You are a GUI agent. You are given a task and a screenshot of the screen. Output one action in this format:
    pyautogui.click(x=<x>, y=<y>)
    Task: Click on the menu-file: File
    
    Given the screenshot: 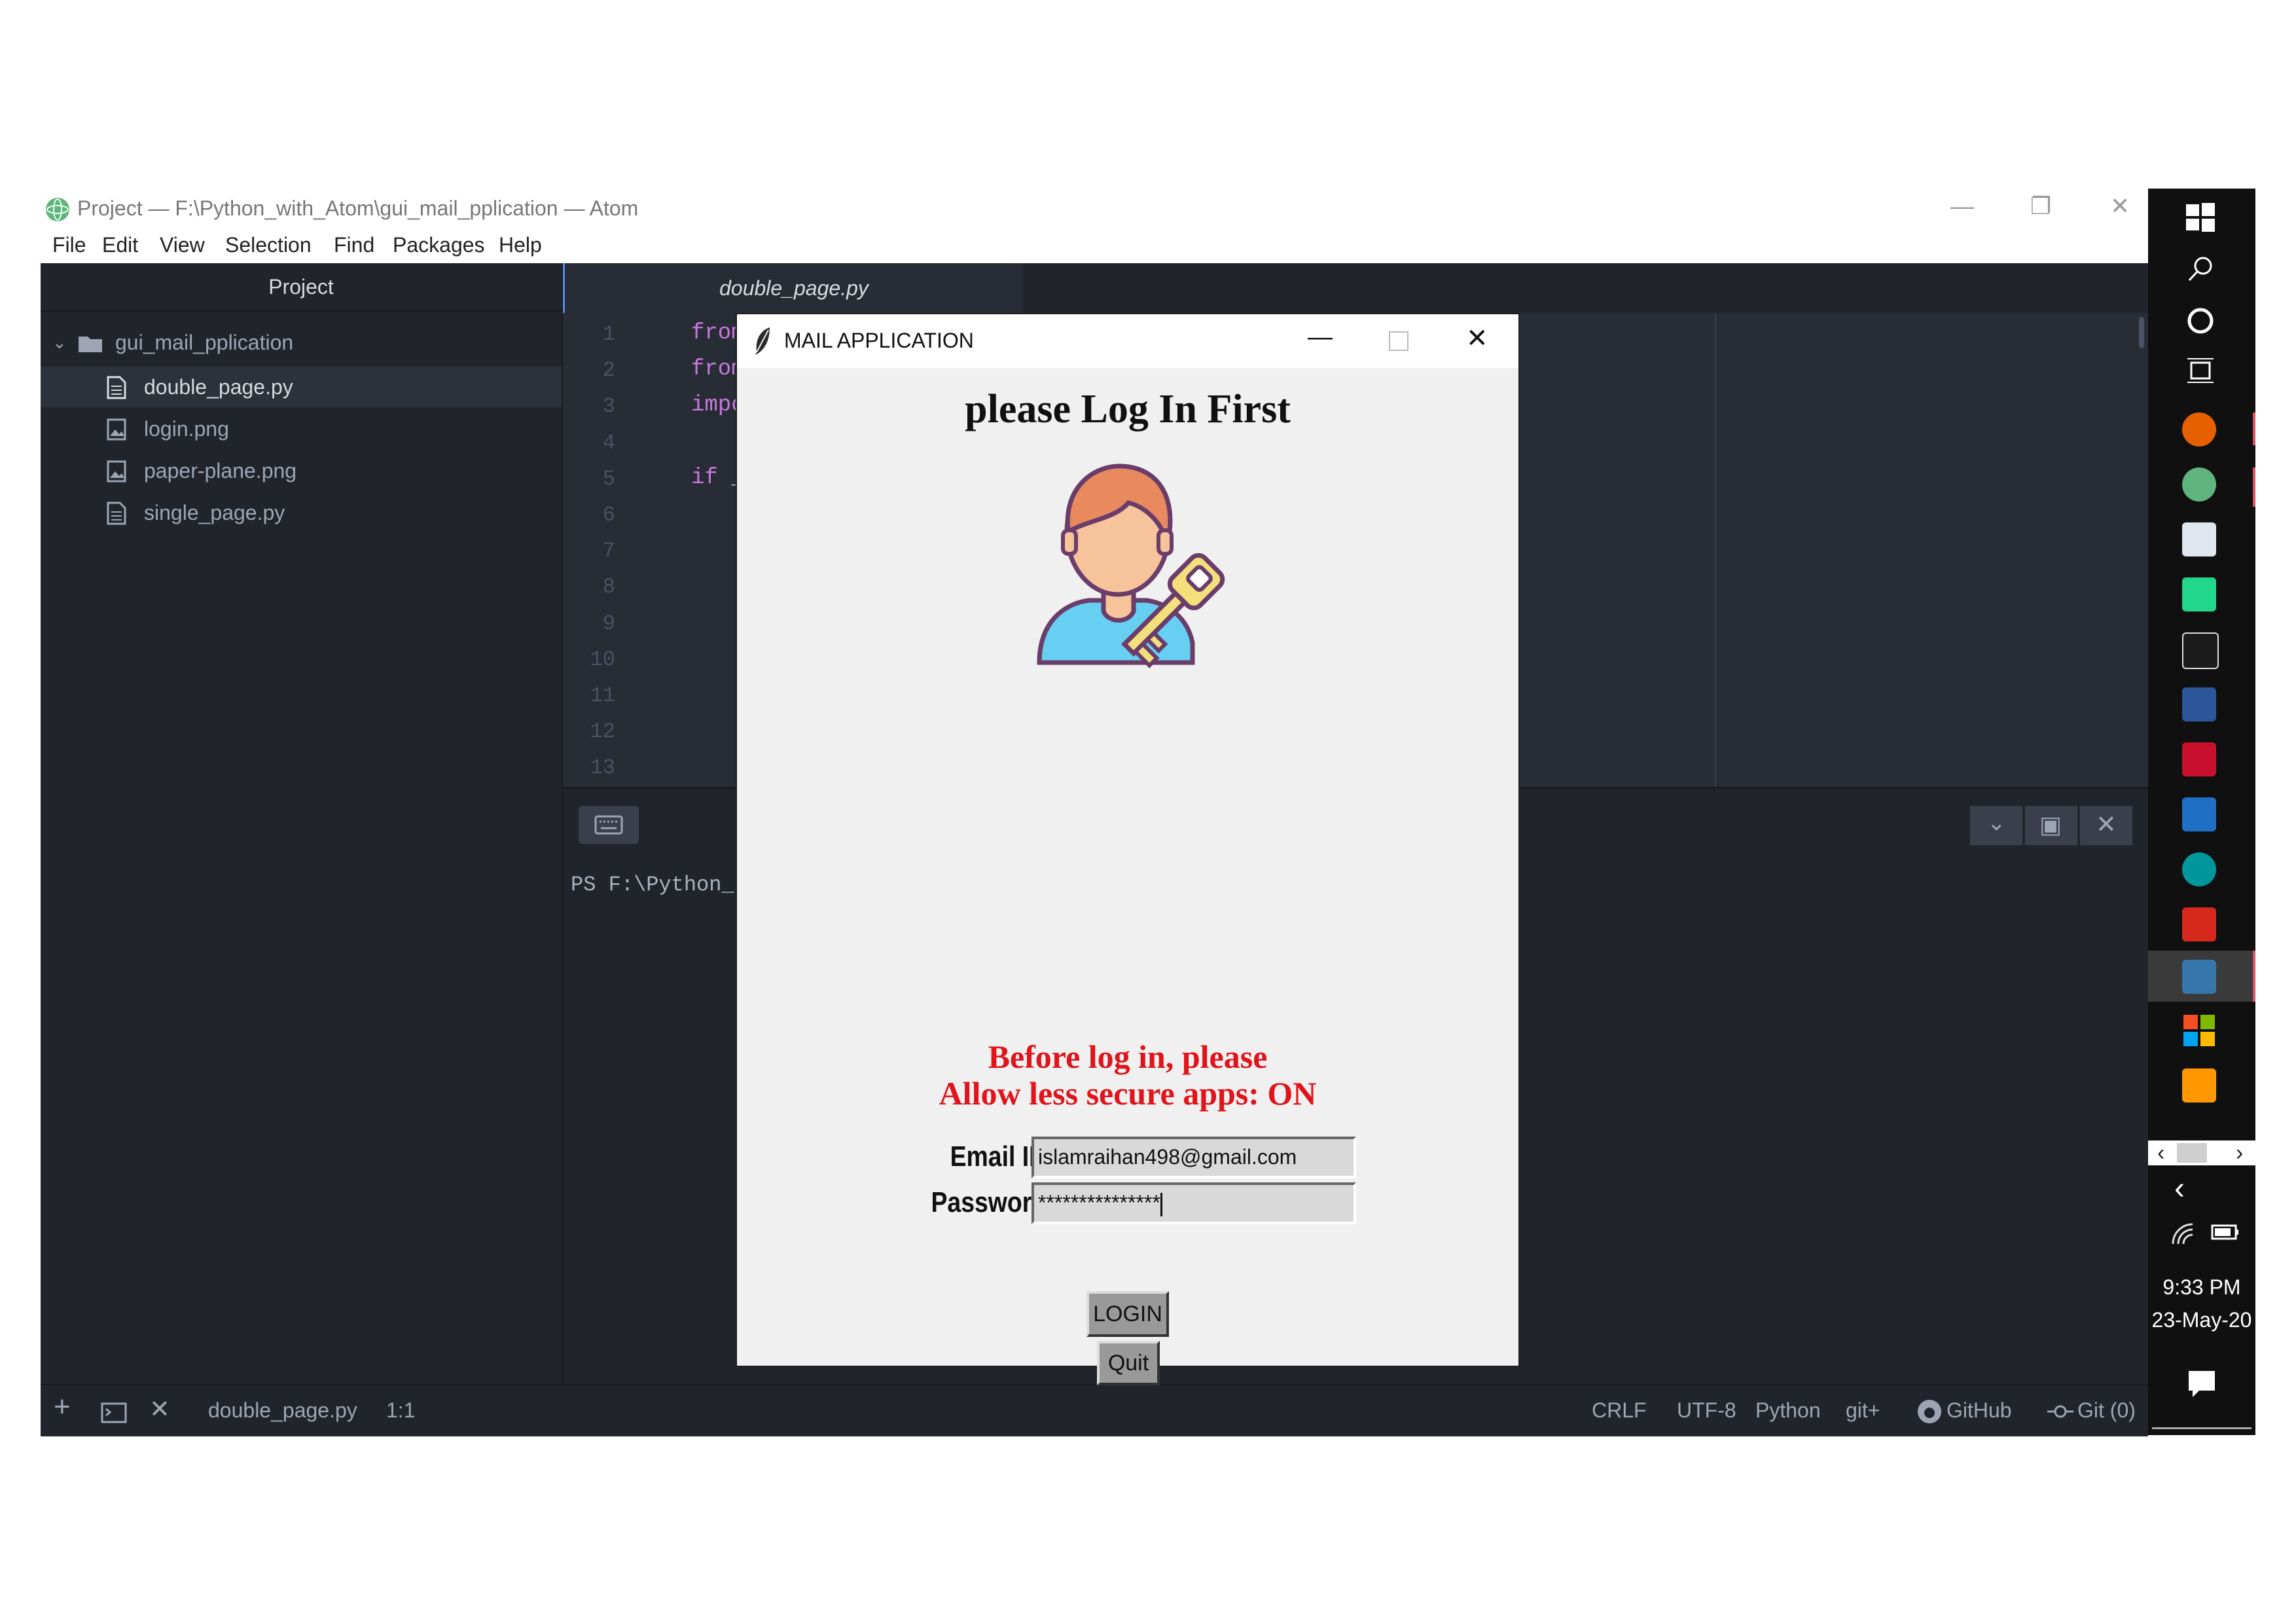 What is the action you would take?
    pyautogui.click(x=69, y=245)
    